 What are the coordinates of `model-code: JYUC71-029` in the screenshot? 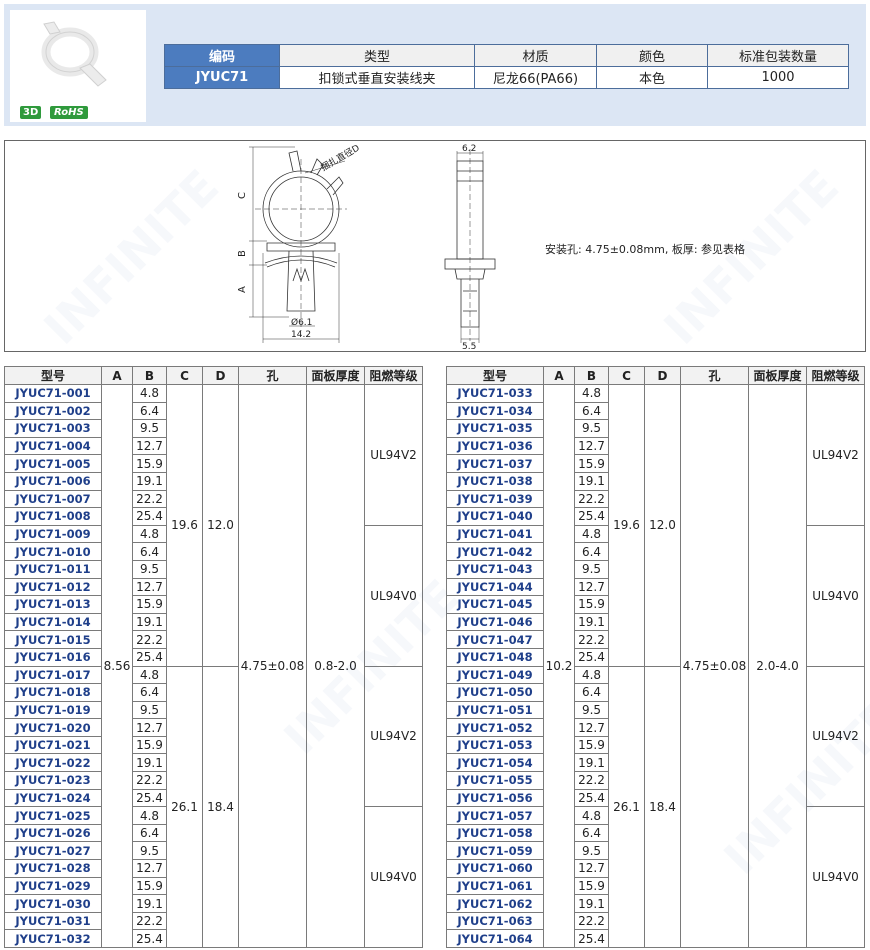 It's located at (53, 886).